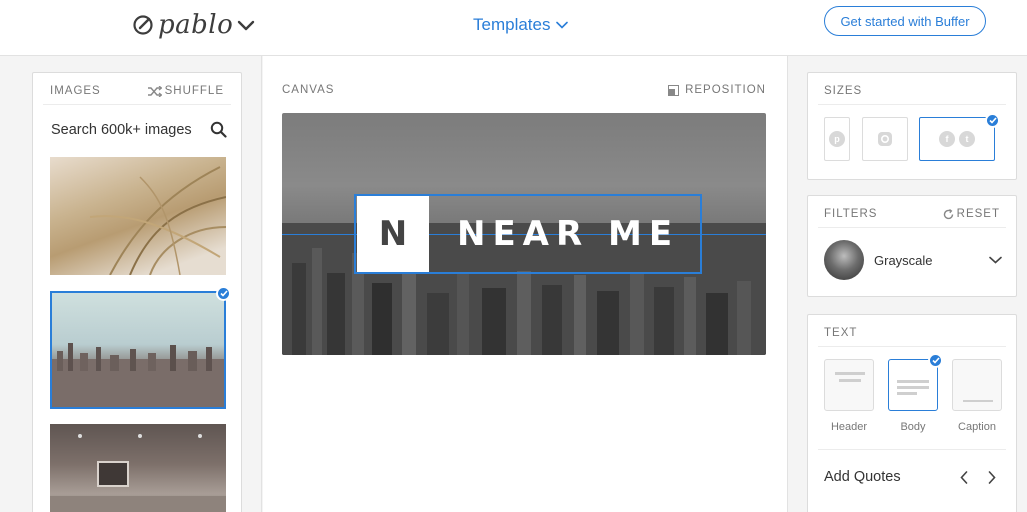 The image size is (1027, 512). Describe the element at coordinates (512, 24) in the screenshot. I see `templates-label: Templates` at that location.